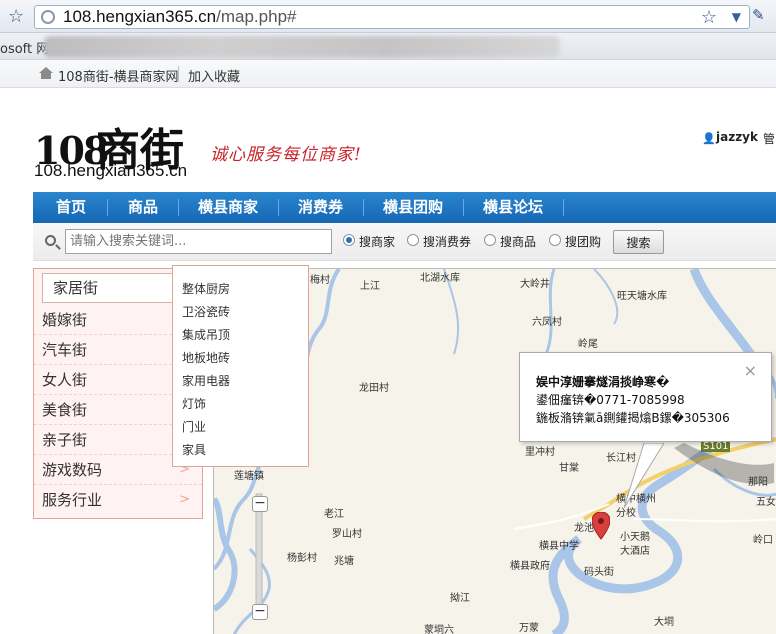  What do you see at coordinates (249, 476) in the screenshot?
I see `map-place: 莲塘镇` at bounding box center [249, 476].